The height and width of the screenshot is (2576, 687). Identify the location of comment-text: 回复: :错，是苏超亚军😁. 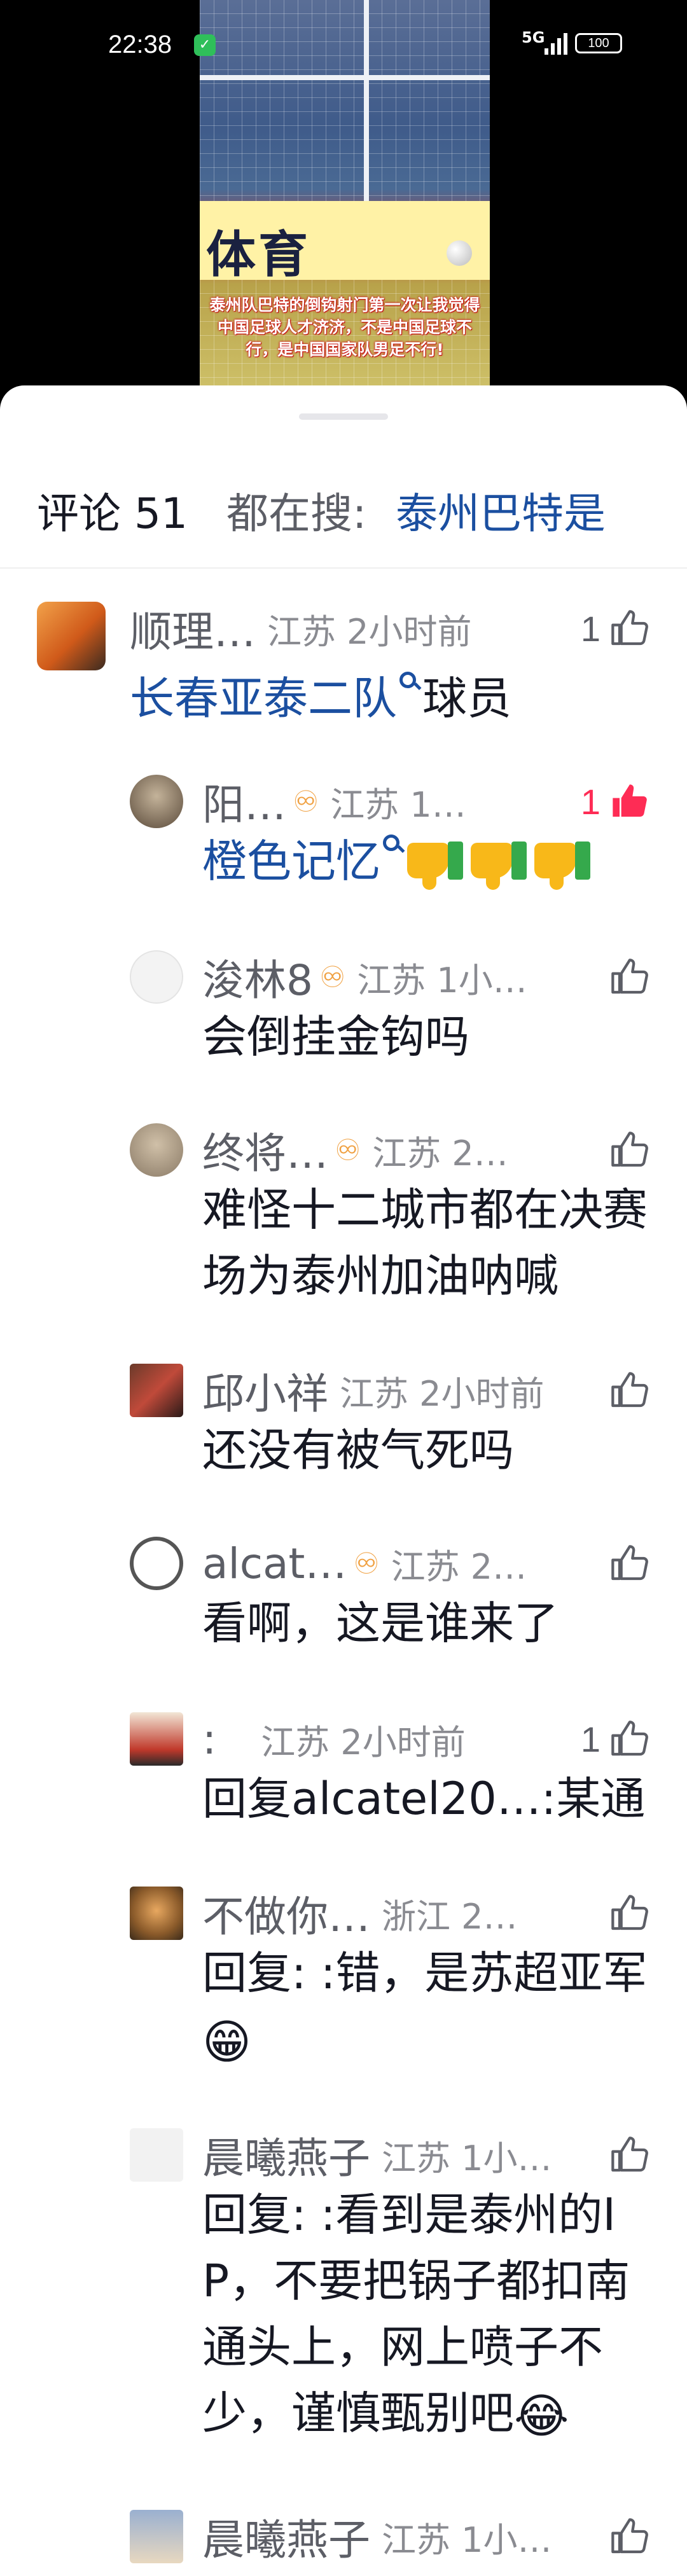
(425, 2008).